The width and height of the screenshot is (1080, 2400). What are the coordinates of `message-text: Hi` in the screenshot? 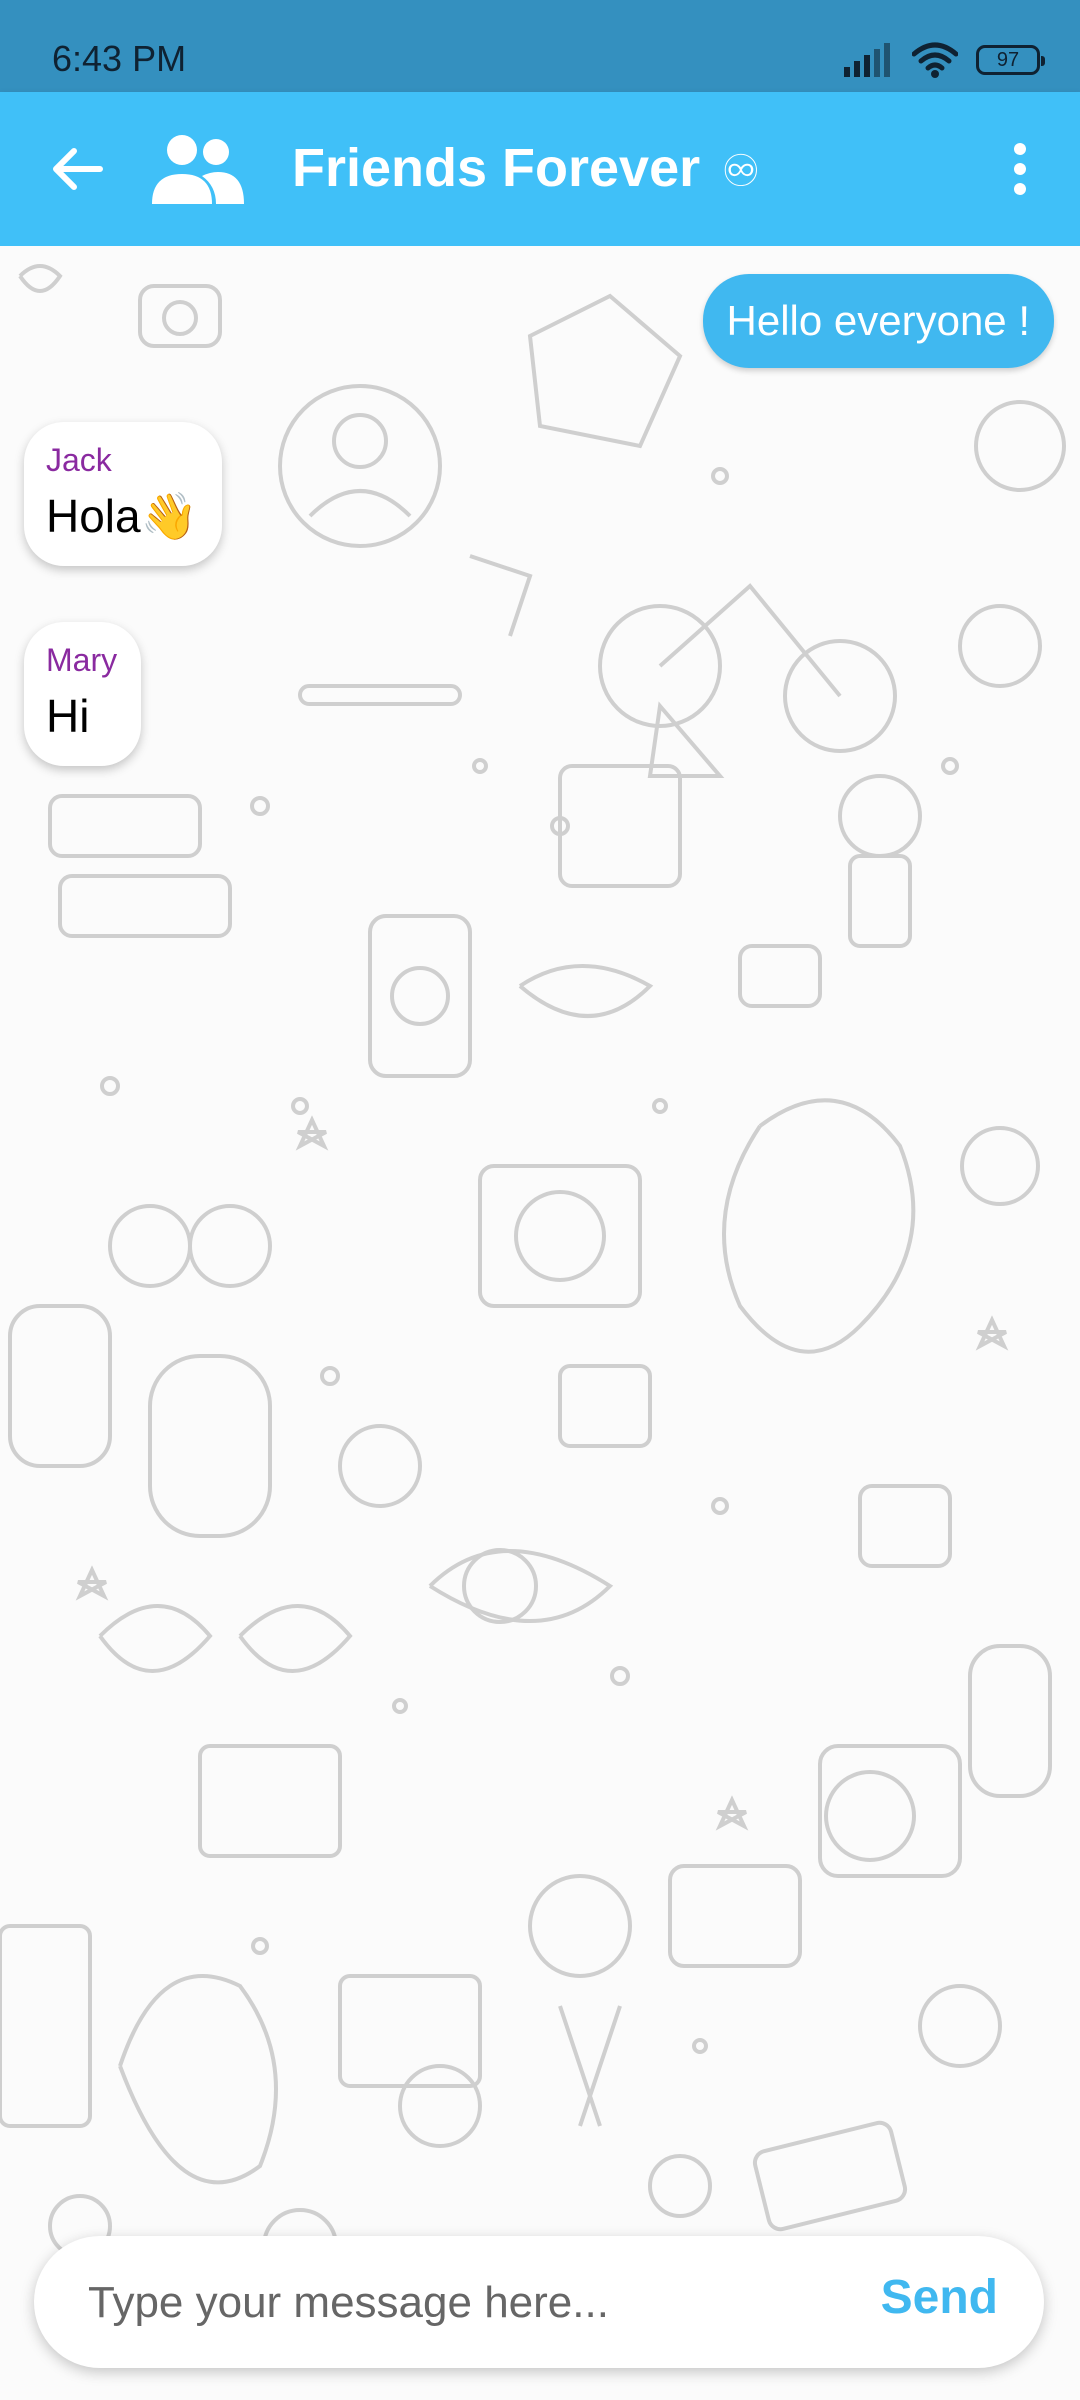 It's located at (68, 716).